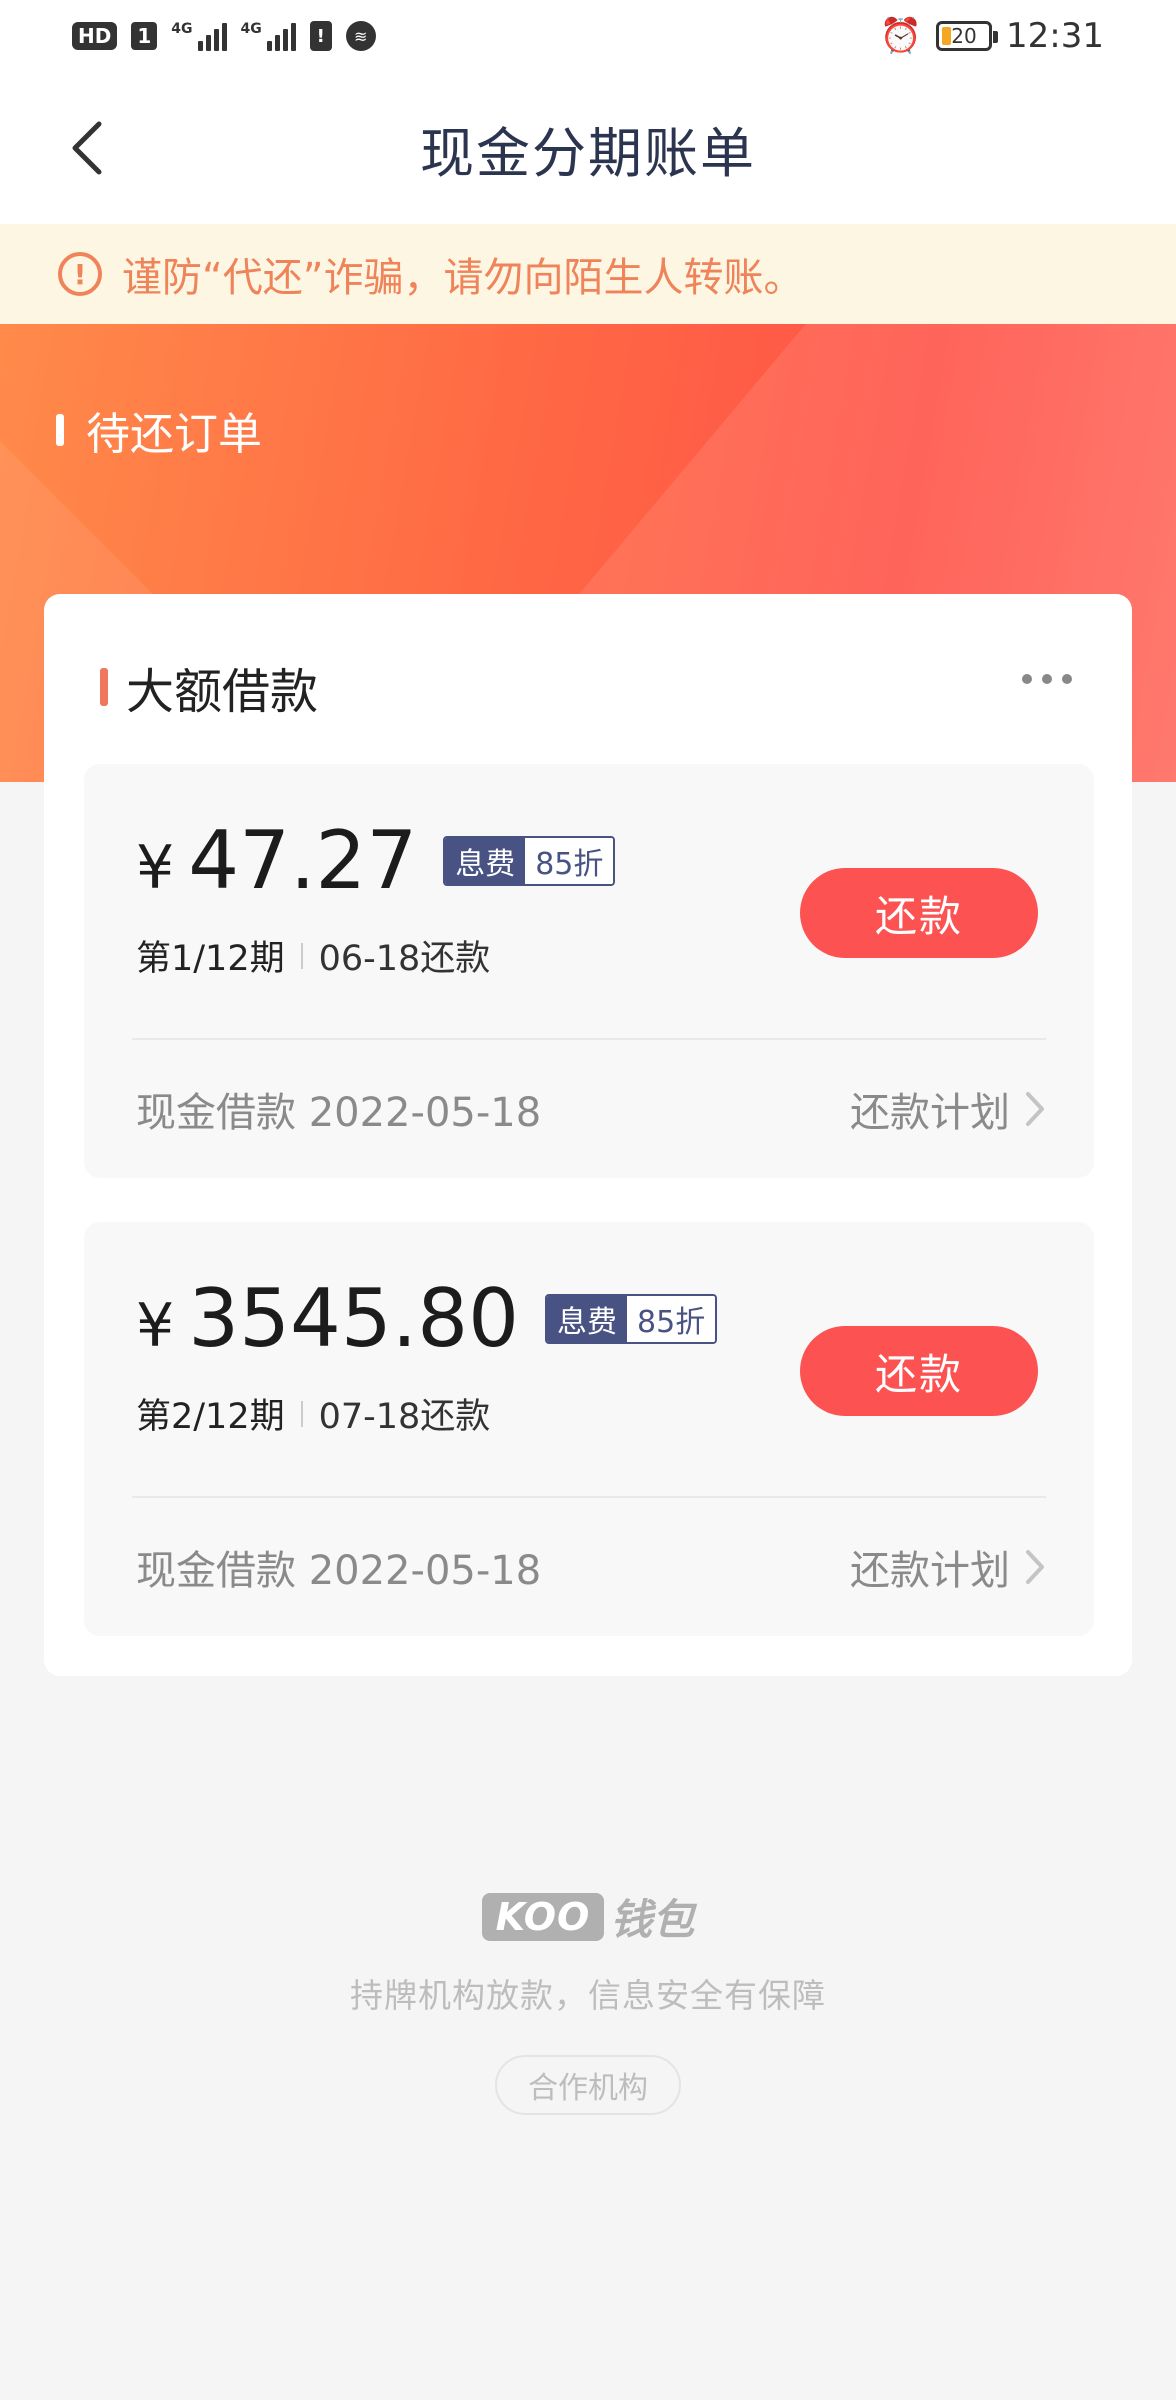  Describe the element at coordinates (320, 36) in the screenshot. I see `notification-icon: !` at that location.